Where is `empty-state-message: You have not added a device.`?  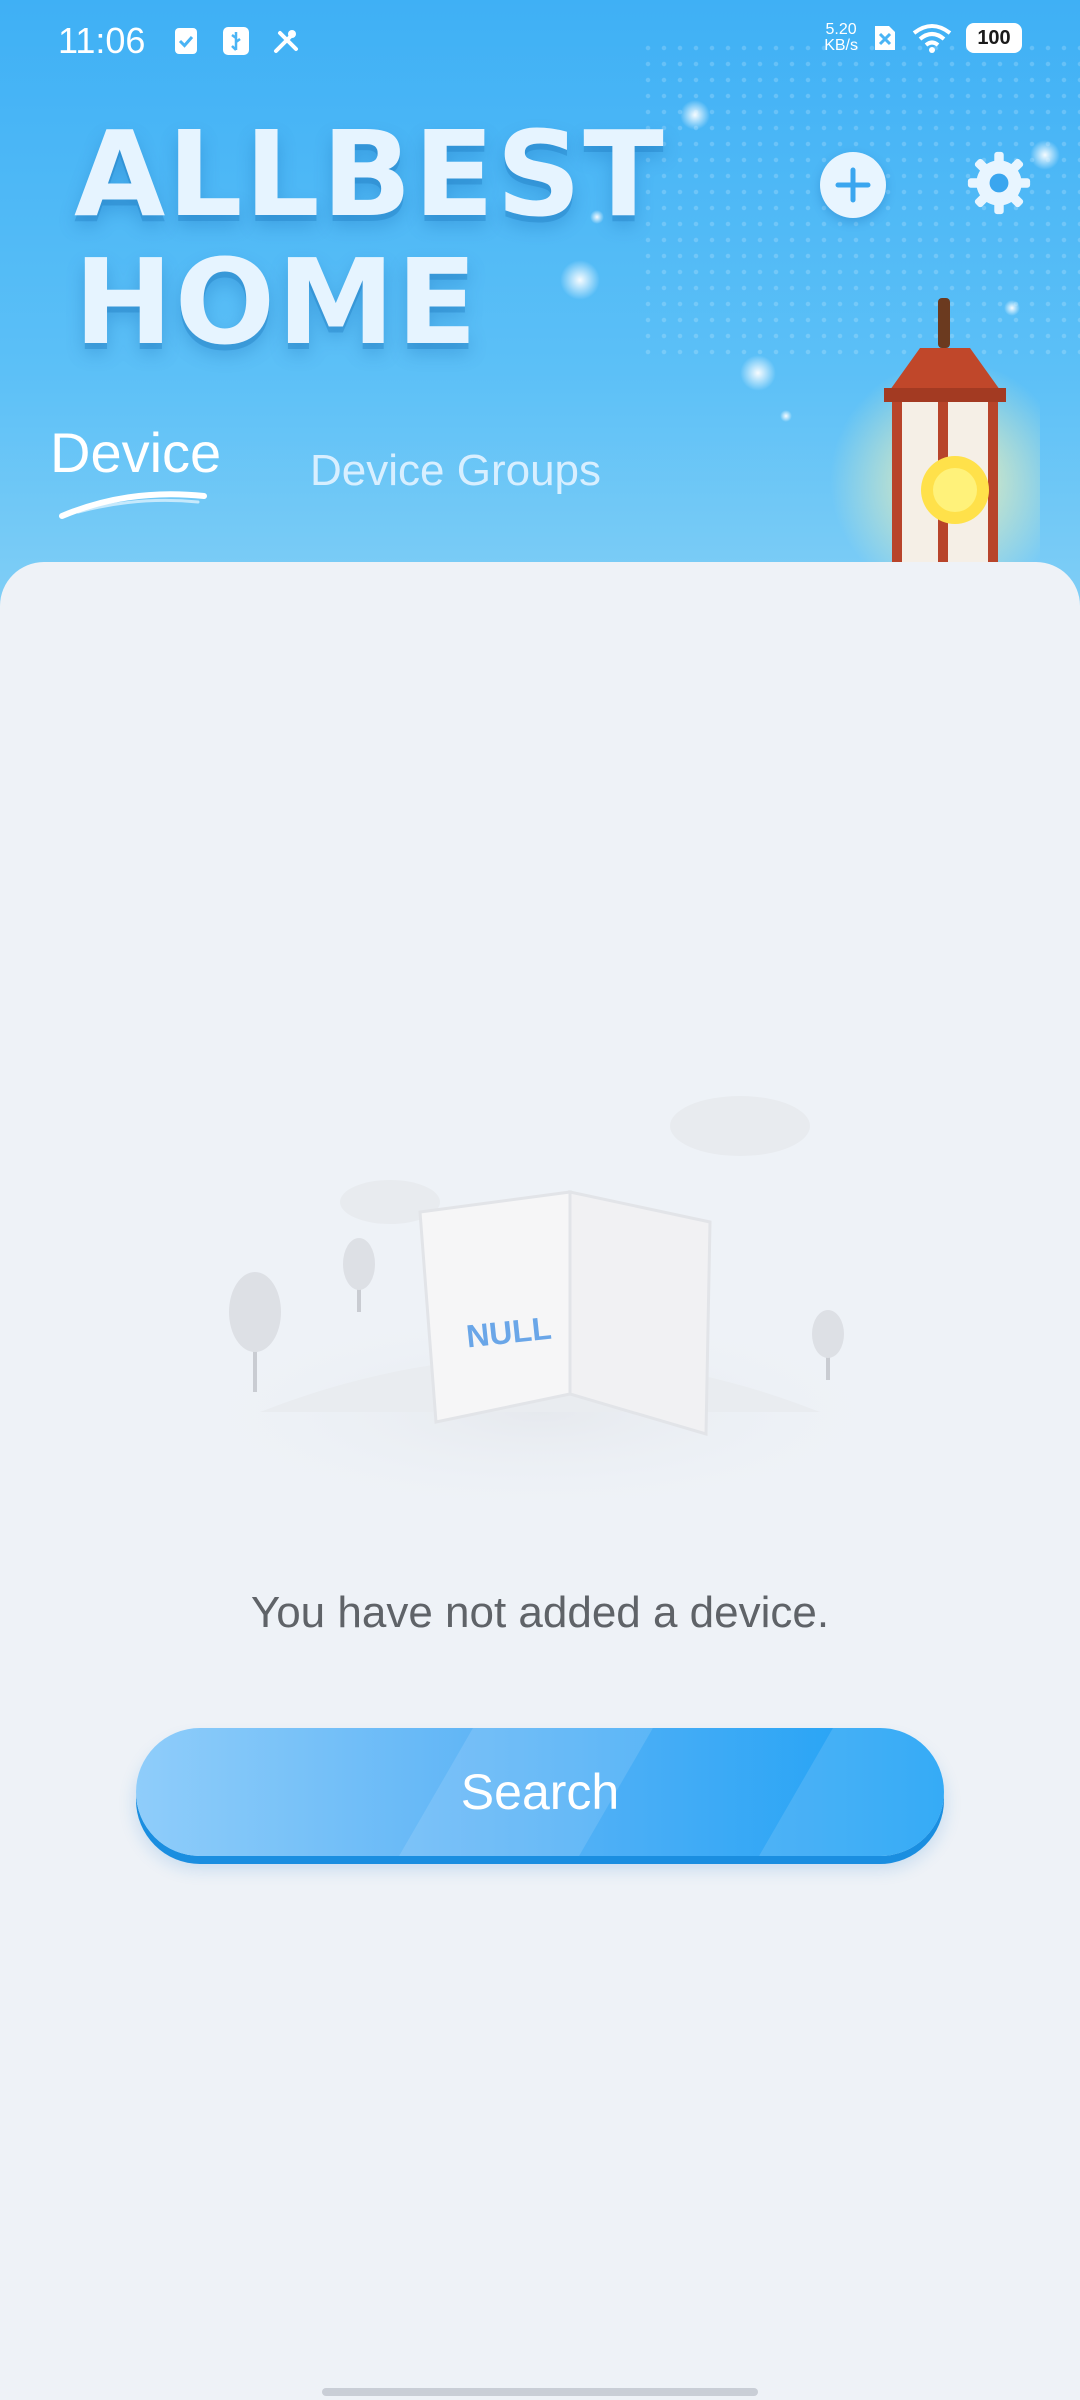 empty-state-message: You have not added a device. is located at coordinates (540, 1612).